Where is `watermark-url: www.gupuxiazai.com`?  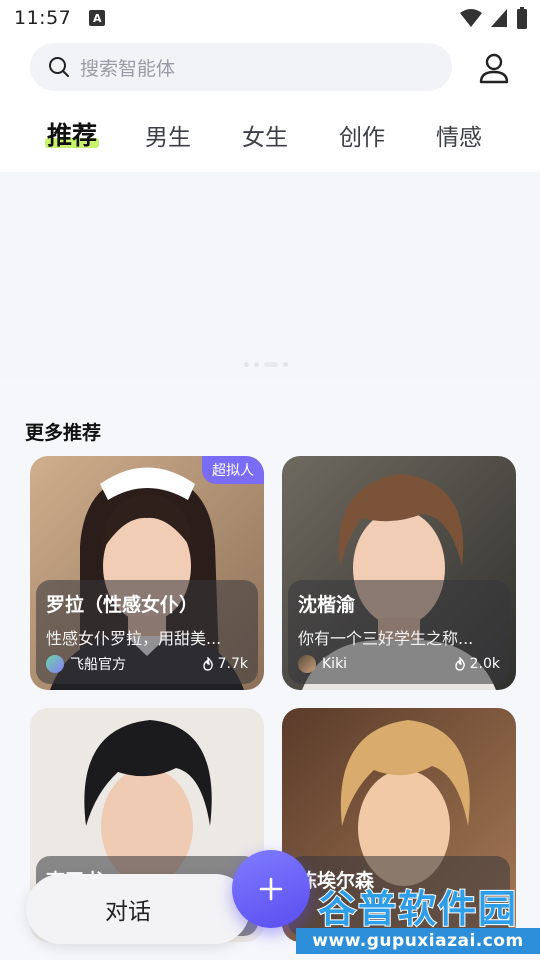 watermark-url: www.gupuxiazai.com is located at coordinates (418, 941).